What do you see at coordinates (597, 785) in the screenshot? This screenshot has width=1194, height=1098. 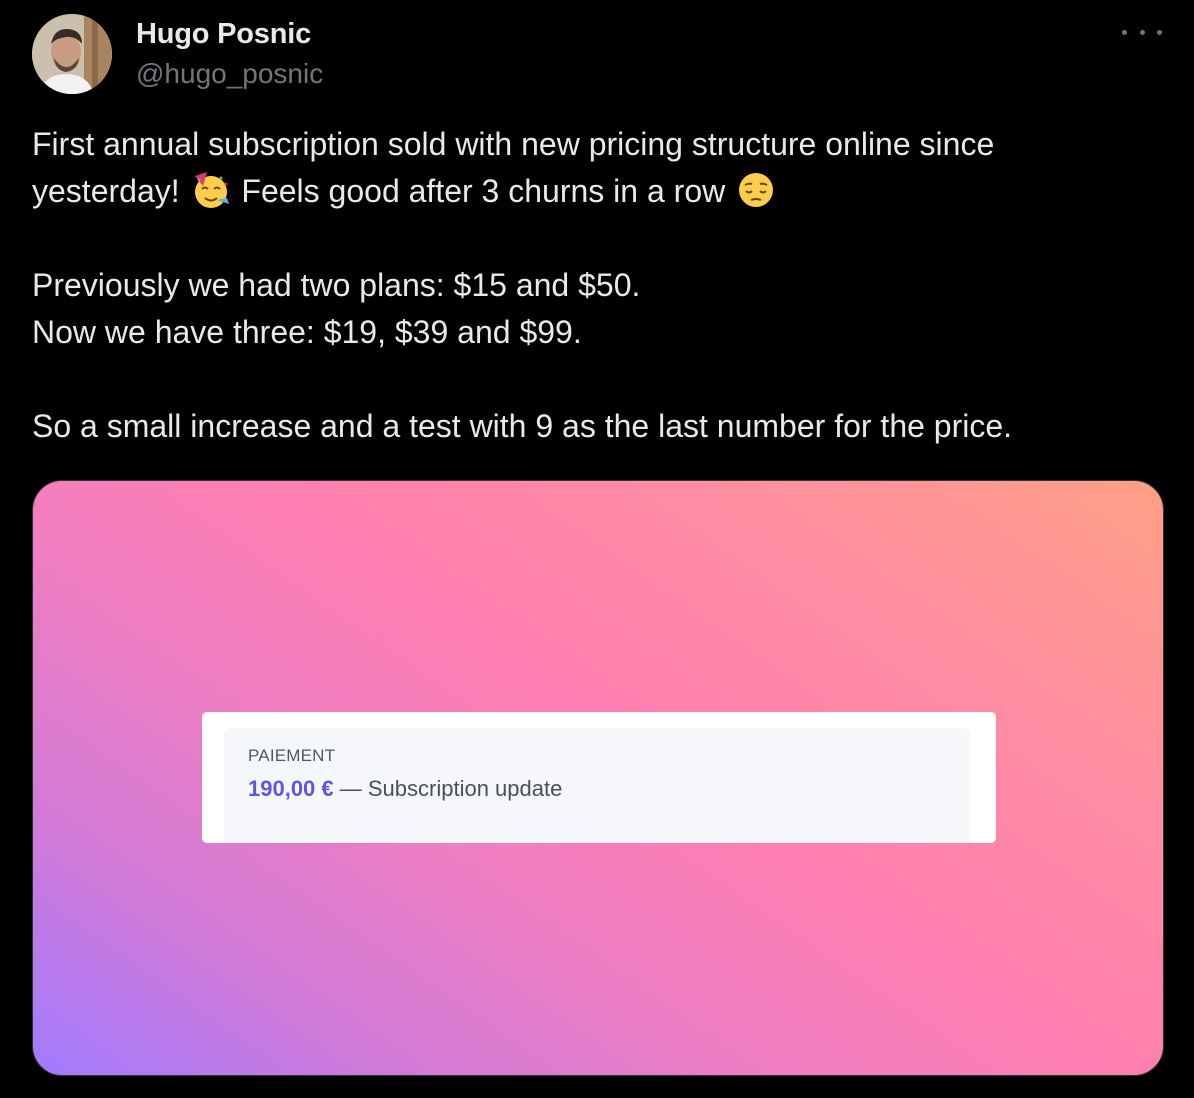 I see `payment-card-inner: PAIEMENT 190,00 € — Subscription update` at bounding box center [597, 785].